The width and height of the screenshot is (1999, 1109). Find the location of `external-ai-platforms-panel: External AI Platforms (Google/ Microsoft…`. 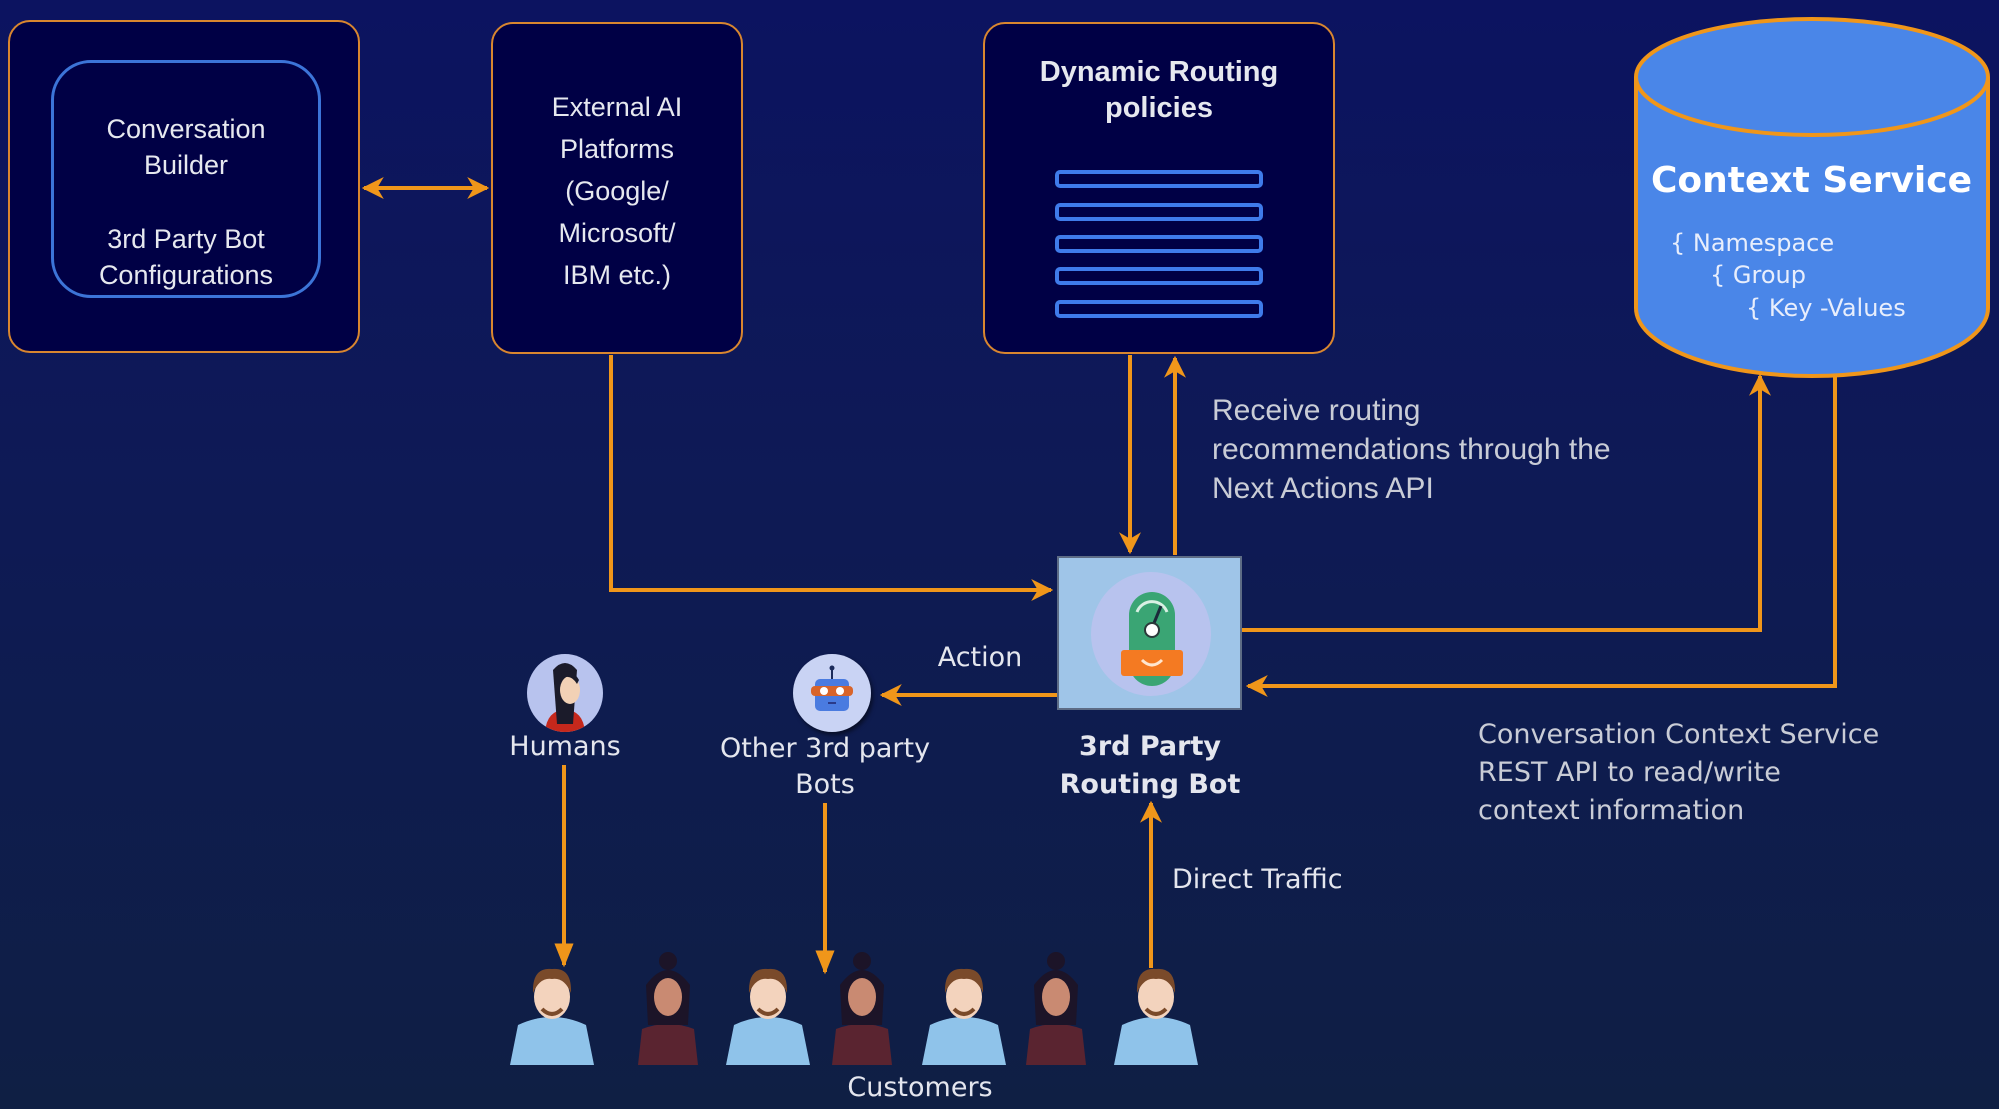

external-ai-platforms-panel: External AI Platforms (Google/ Microsoft… is located at coordinates (617, 188).